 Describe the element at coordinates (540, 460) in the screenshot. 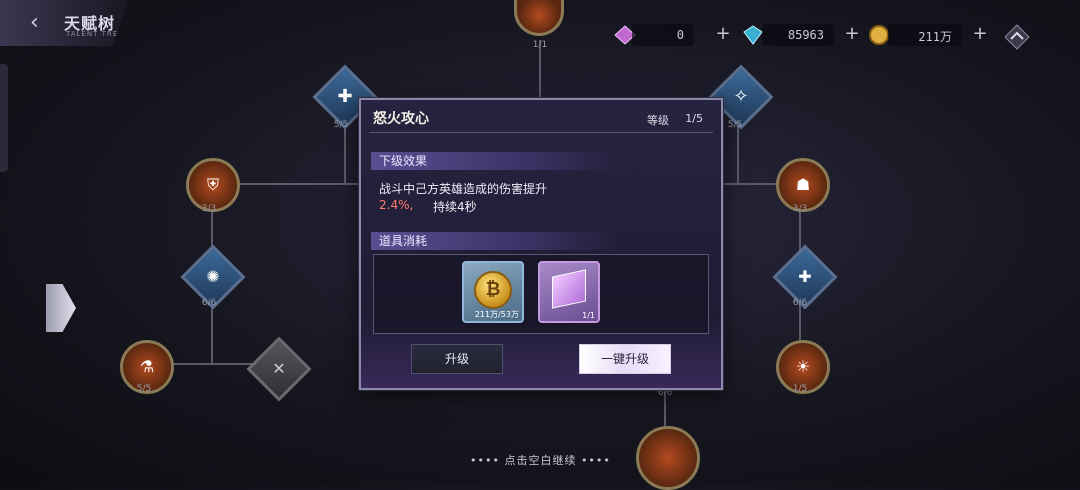

I see `tap-to-continue-hint: •••• 点击空白继续 ••••` at that location.